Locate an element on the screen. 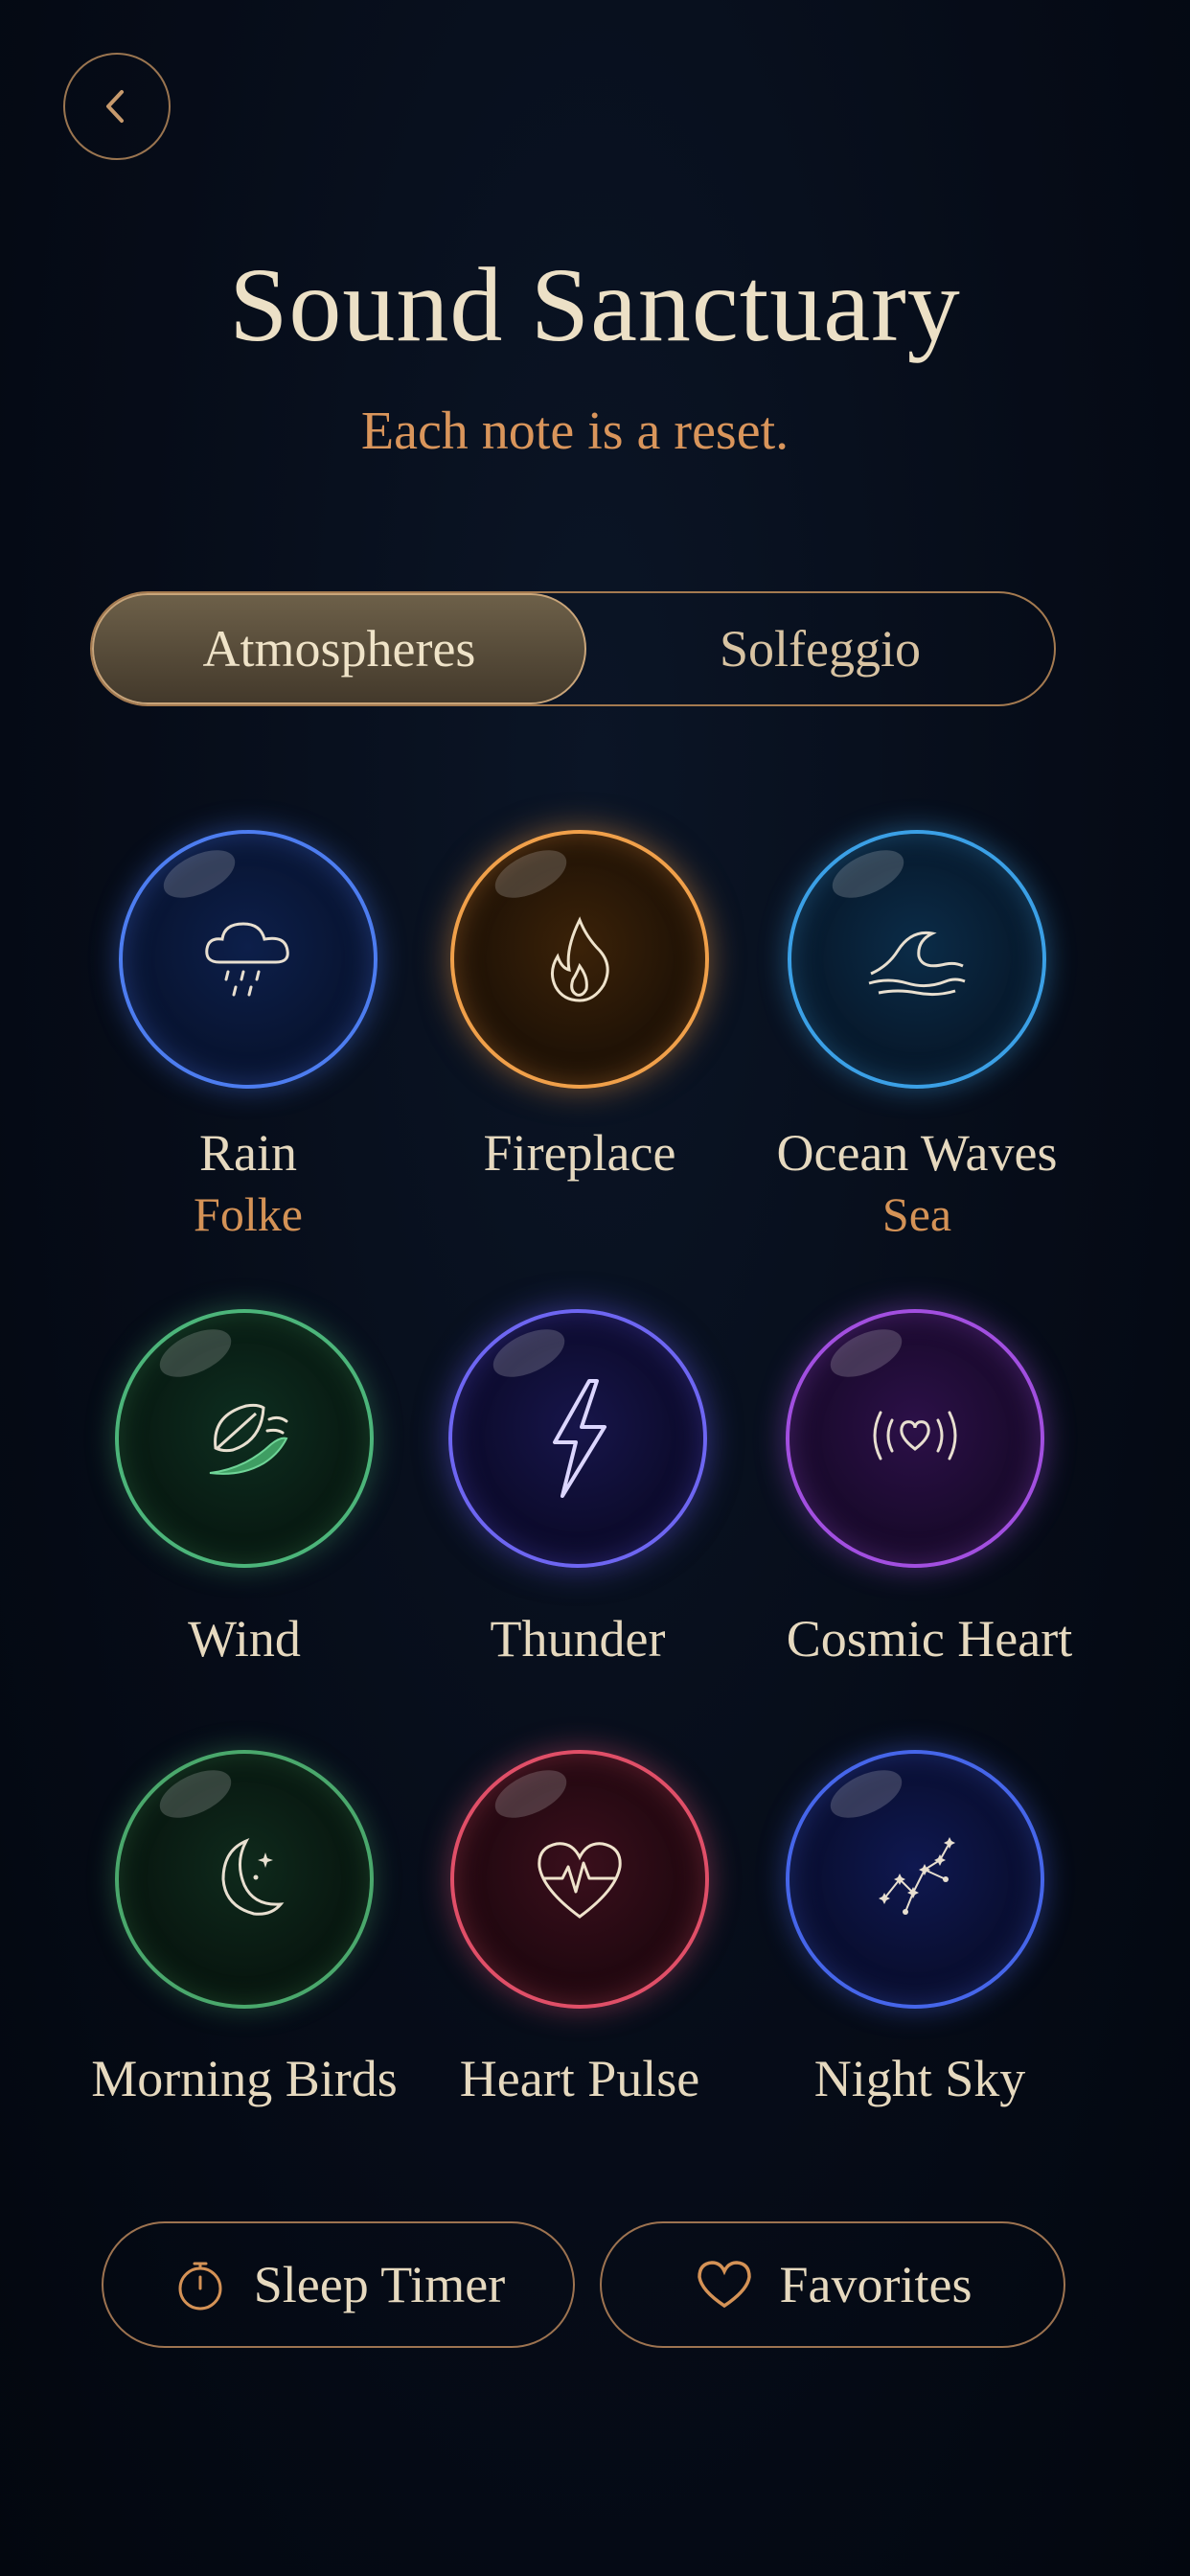 Image resolution: width=1190 pixels, height=2576 pixels. leaf-wind-icon is located at coordinates (249, 1439).